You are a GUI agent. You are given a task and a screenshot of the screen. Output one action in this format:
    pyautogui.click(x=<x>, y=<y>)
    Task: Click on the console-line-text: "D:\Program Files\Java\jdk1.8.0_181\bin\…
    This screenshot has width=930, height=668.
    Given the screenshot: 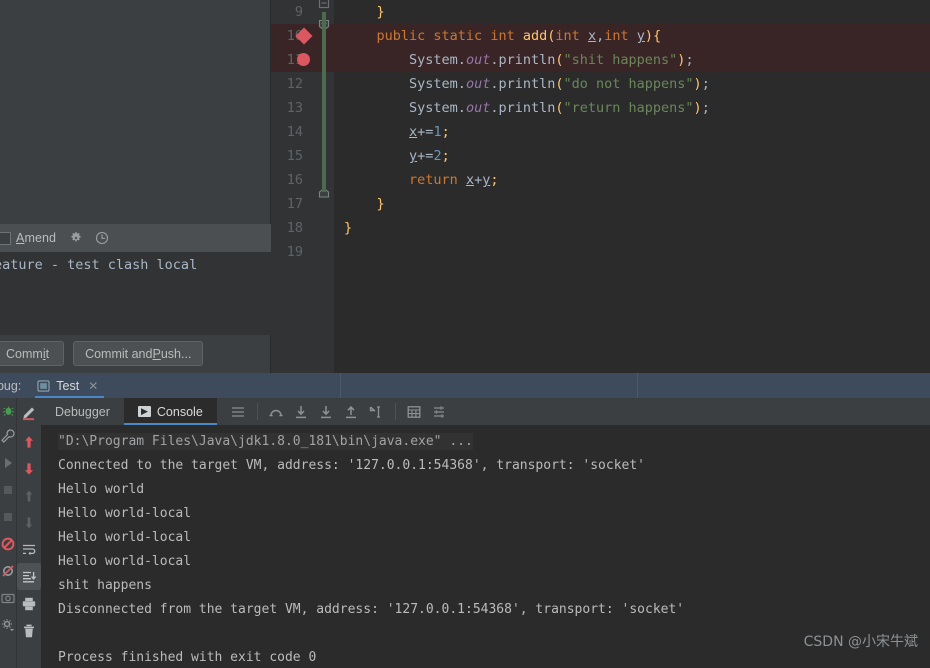 What is the action you would take?
    pyautogui.click(x=265, y=441)
    